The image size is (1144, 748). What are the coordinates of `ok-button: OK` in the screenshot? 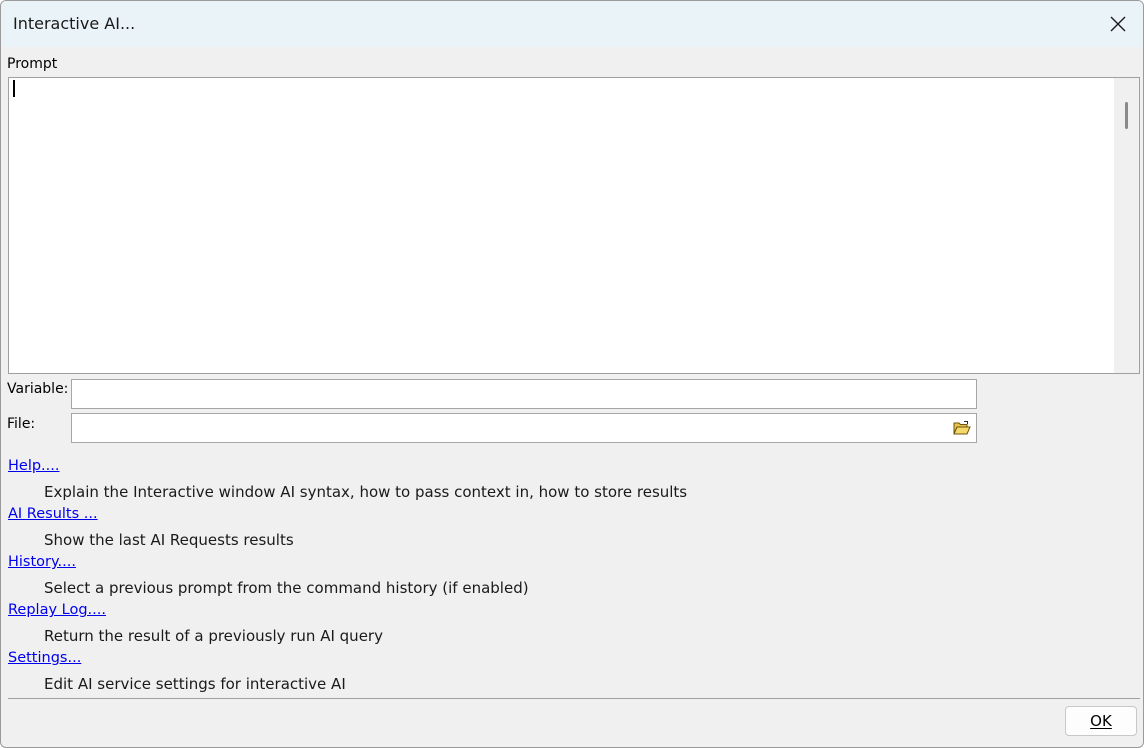 It's located at (1101, 721).